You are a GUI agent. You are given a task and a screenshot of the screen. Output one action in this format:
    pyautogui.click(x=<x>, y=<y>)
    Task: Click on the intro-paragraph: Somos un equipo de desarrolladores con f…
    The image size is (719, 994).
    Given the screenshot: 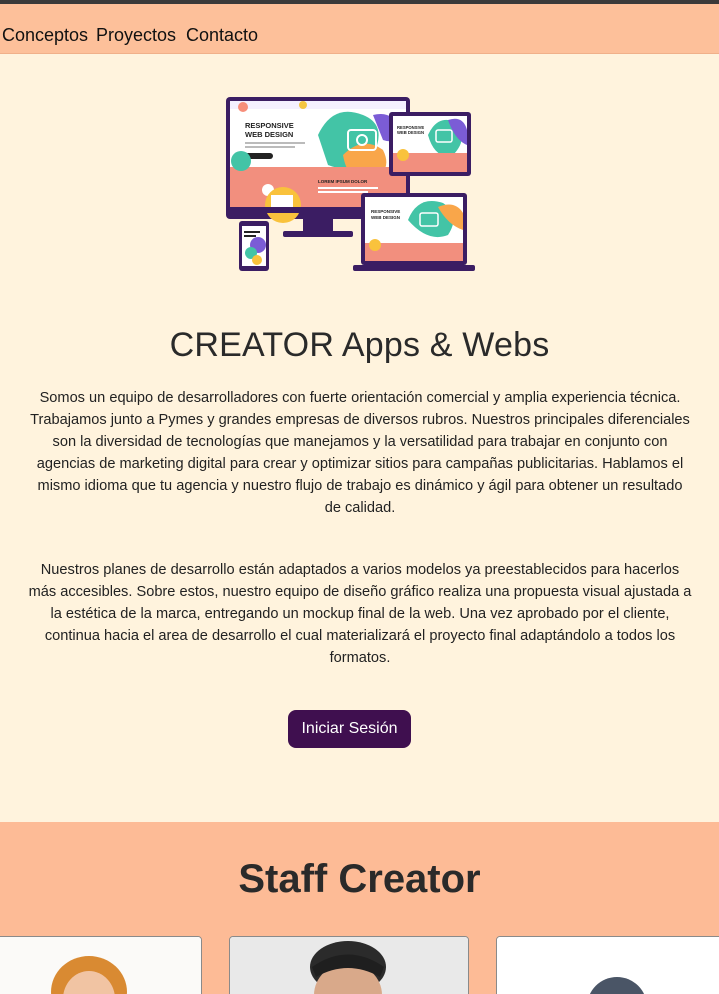 What is the action you would take?
    pyautogui.click(x=360, y=453)
    